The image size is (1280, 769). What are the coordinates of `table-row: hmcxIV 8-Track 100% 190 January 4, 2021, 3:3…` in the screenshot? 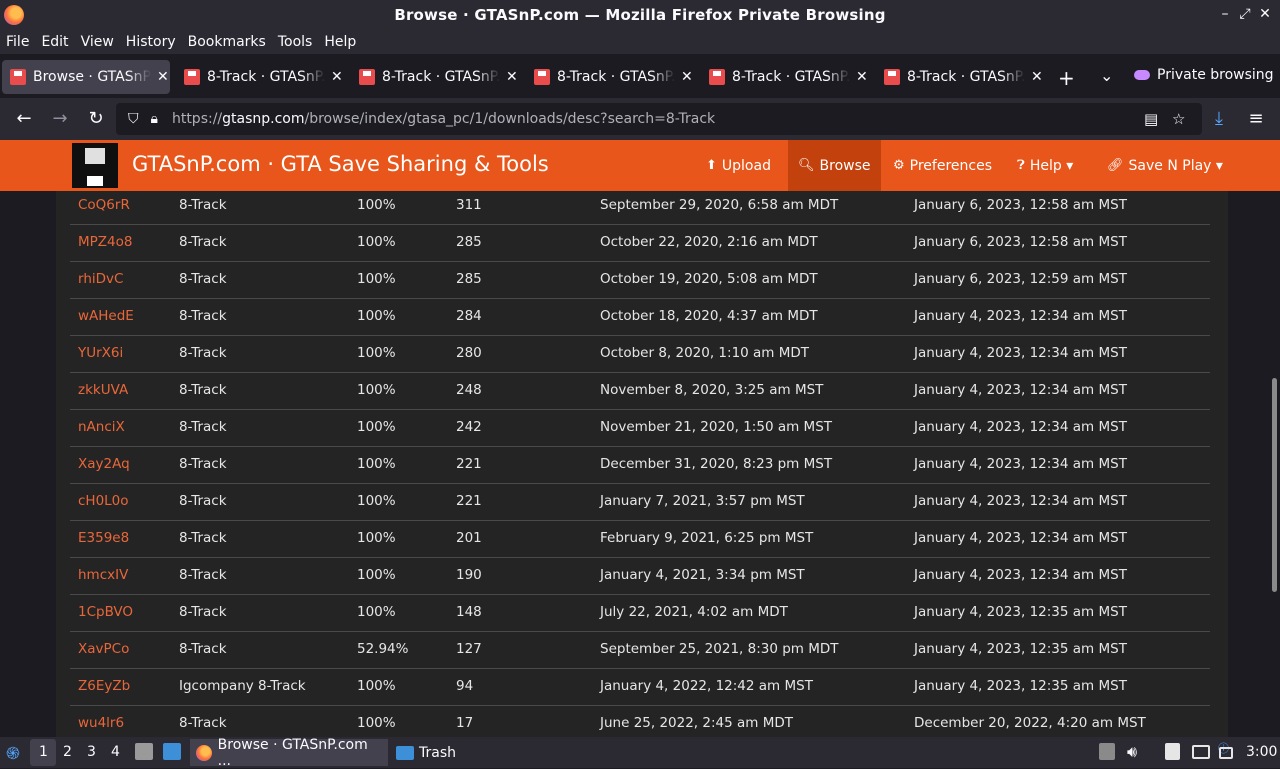 It's located at (640, 576).